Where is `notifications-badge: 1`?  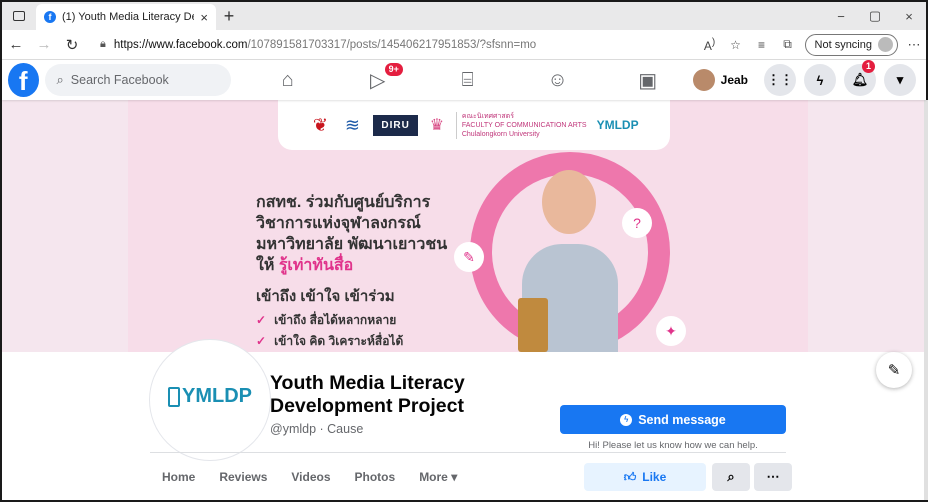
notifications-badge: 1 is located at coordinates (869, 66).